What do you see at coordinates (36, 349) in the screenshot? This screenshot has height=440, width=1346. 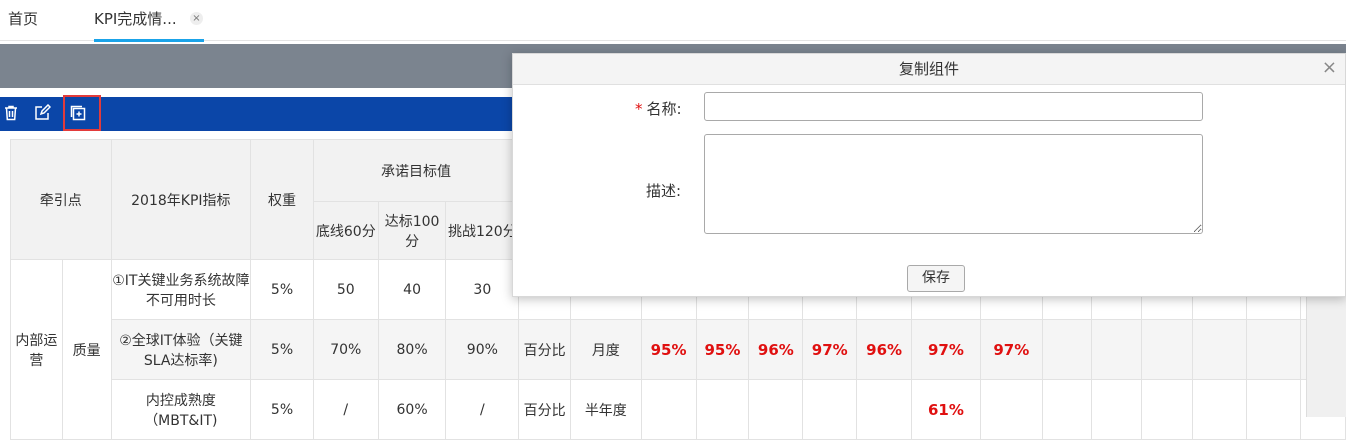 I see `cell-dept: 内部运营` at bounding box center [36, 349].